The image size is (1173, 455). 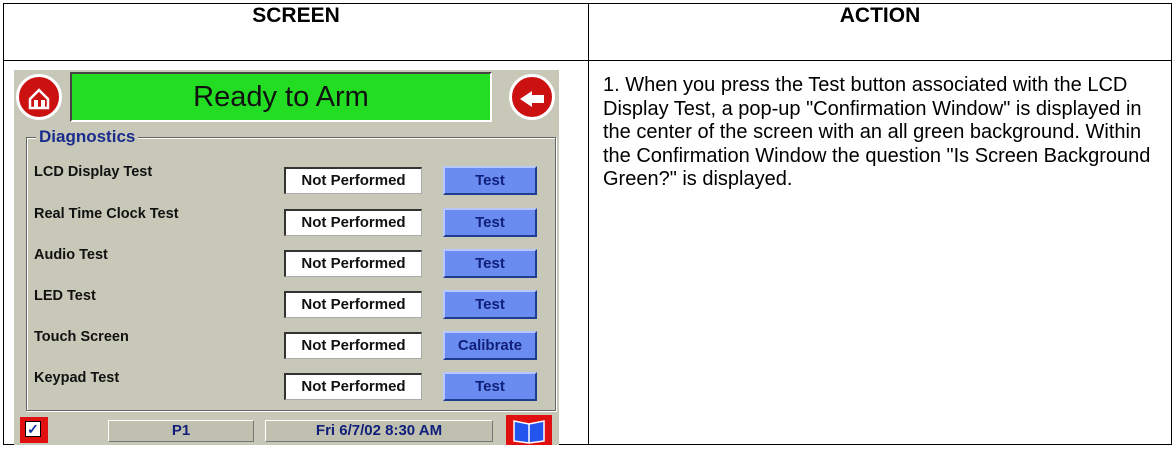 I want to click on book-button, so click(x=529, y=430).